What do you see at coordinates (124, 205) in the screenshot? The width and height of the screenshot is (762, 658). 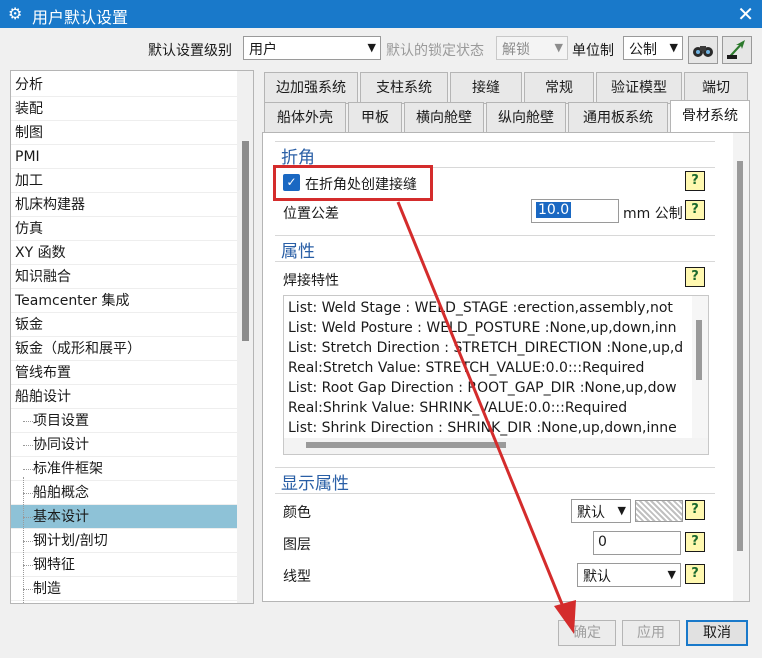 I see `tree-item: 机床构建器` at bounding box center [124, 205].